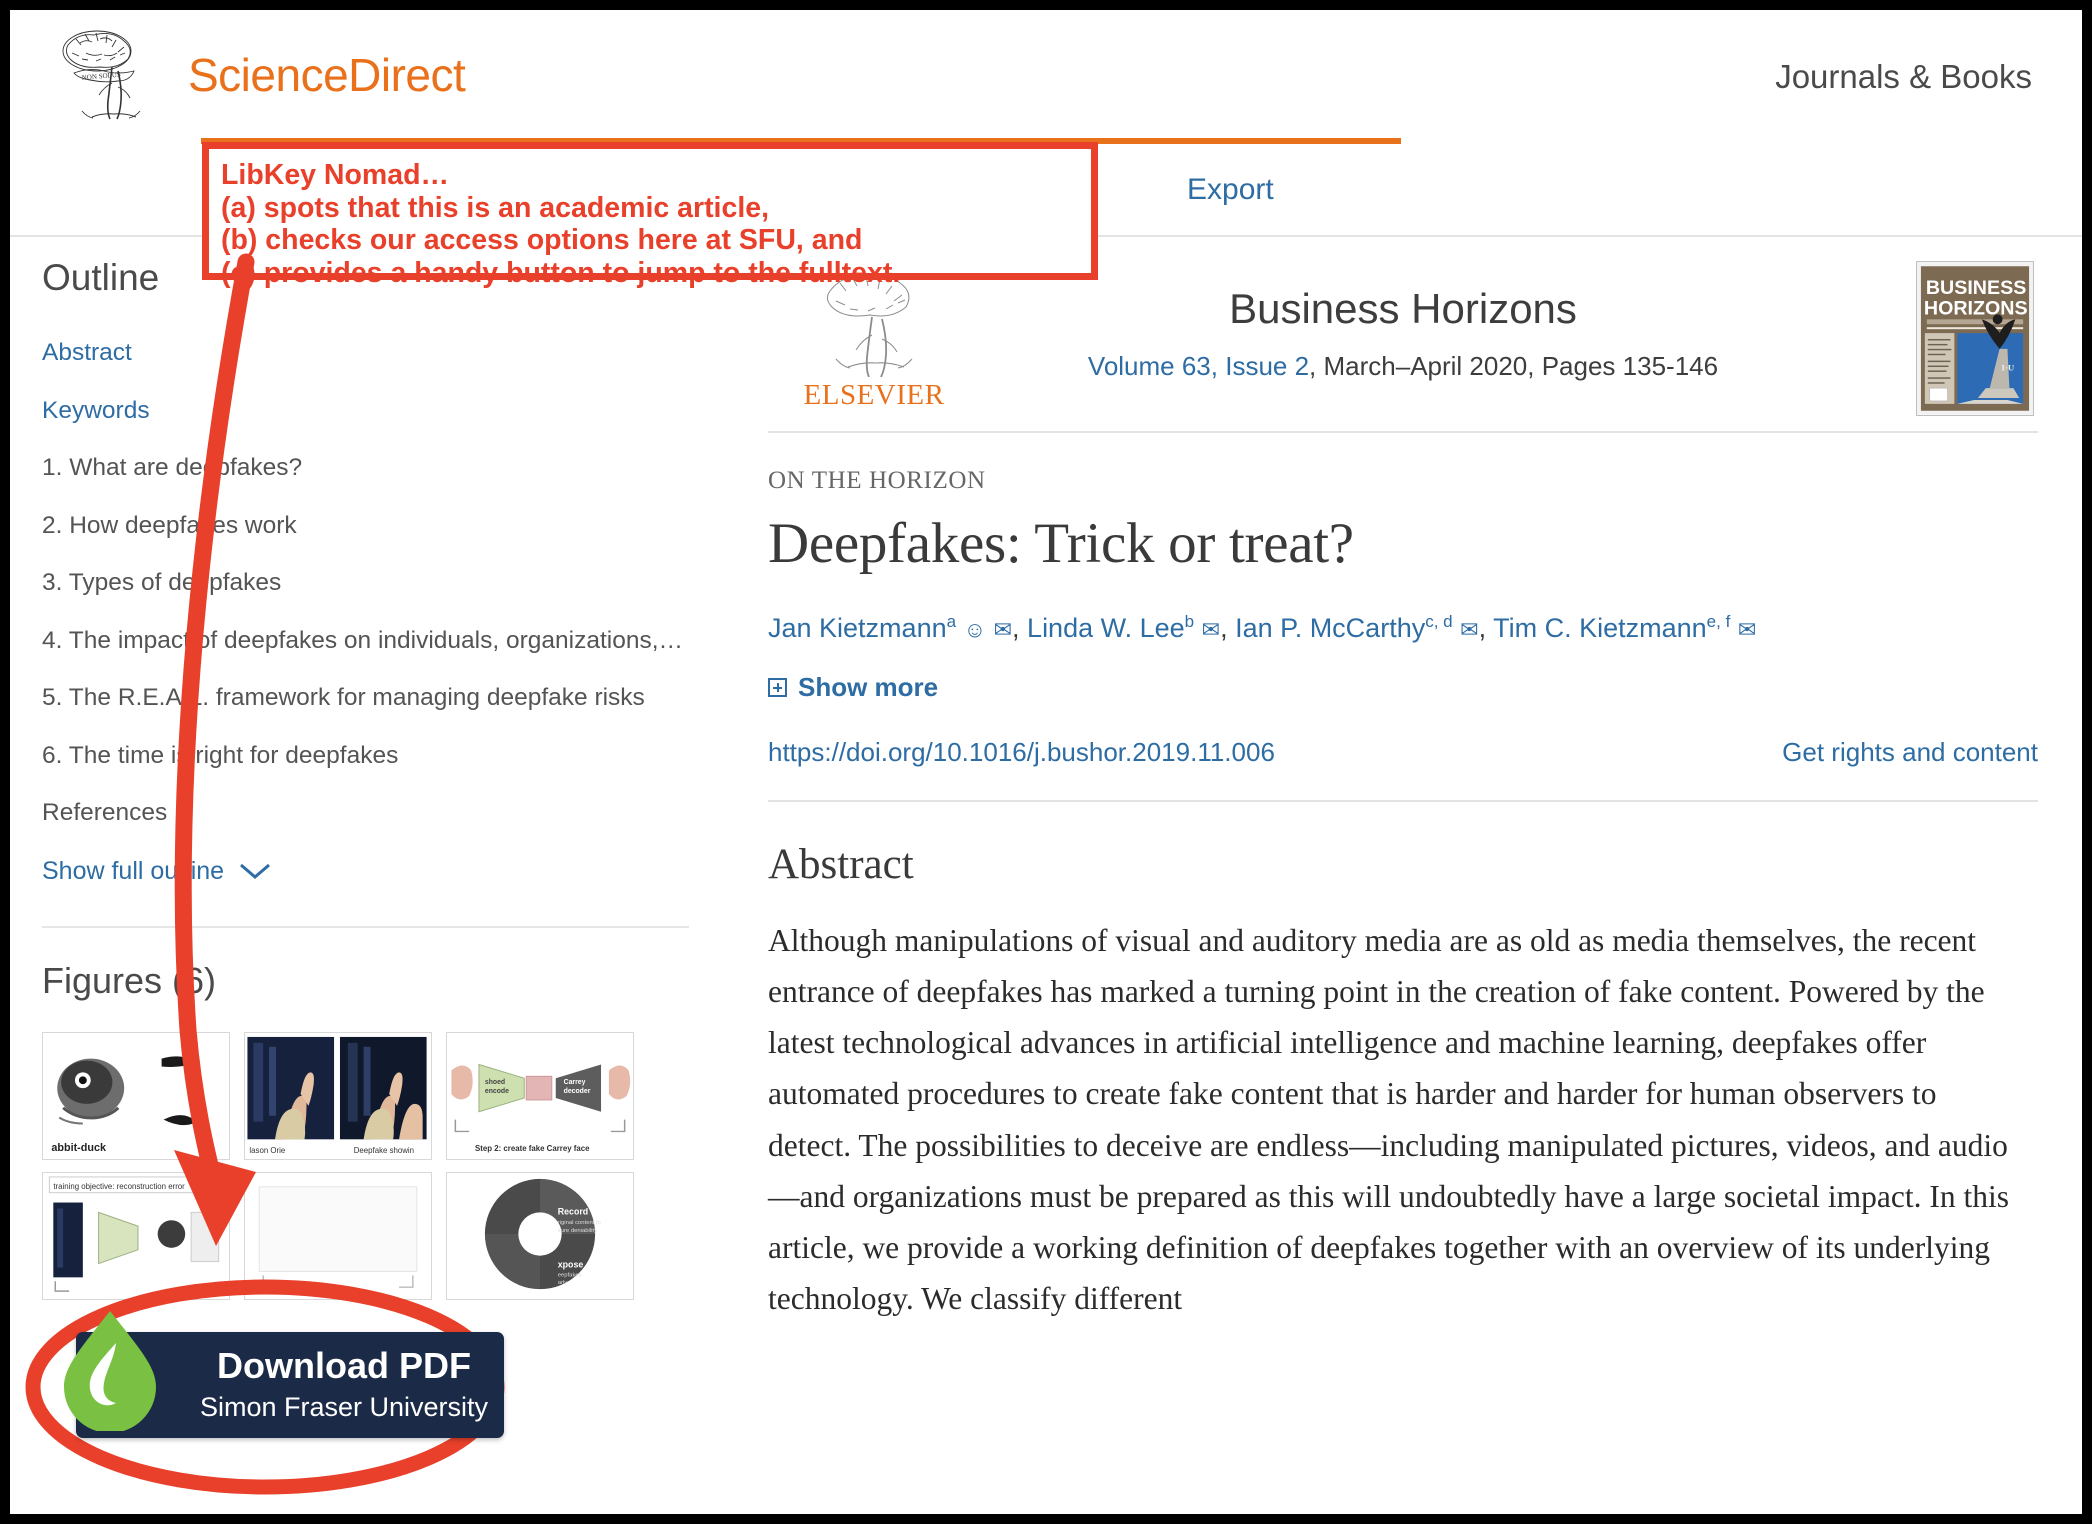 The image size is (2092, 1524). Describe the element at coordinates (1403, 801) in the screenshot. I see `content-divider` at that location.